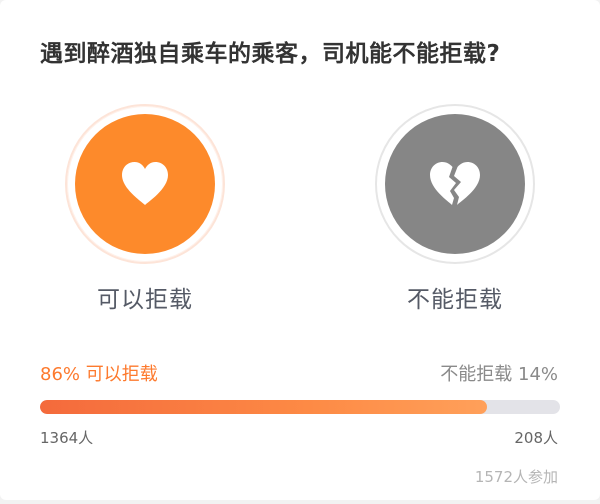  Describe the element at coordinates (455, 297) in the screenshot. I see `option-label: 不能拒载` at that location.